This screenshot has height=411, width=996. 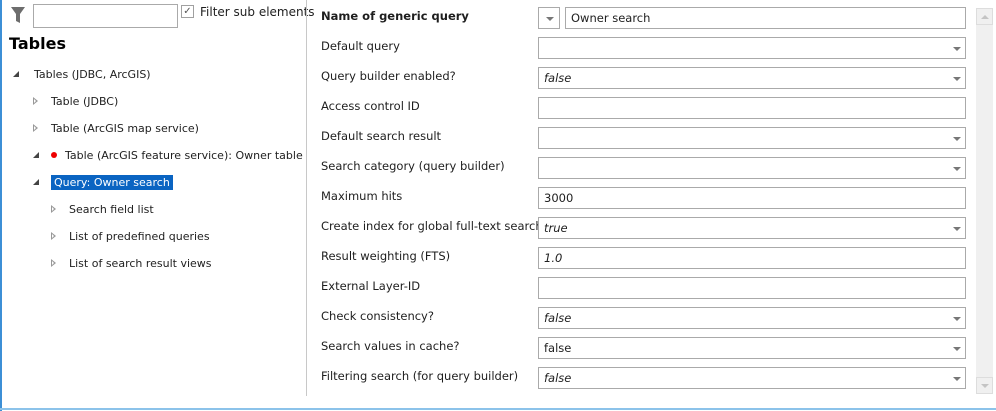 I want to click on property-label: Default query, so click(x=360, y=46).